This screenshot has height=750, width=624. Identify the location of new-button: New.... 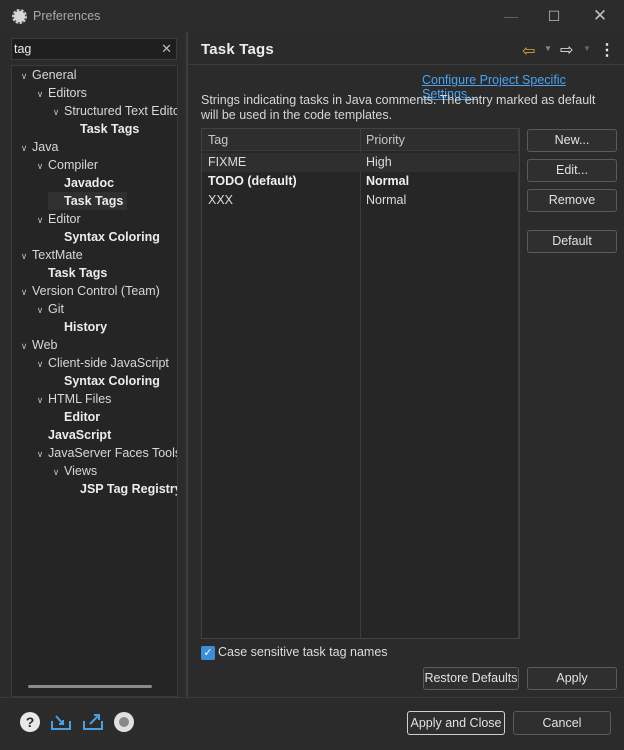
(572, 140).